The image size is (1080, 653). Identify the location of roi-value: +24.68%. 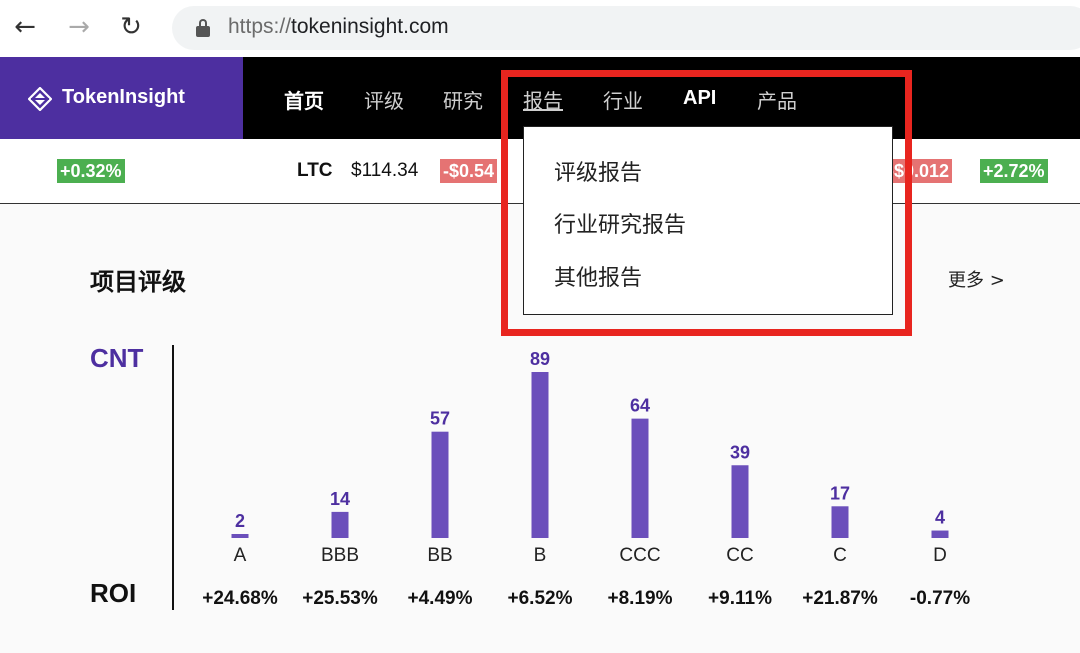
(240, 598).